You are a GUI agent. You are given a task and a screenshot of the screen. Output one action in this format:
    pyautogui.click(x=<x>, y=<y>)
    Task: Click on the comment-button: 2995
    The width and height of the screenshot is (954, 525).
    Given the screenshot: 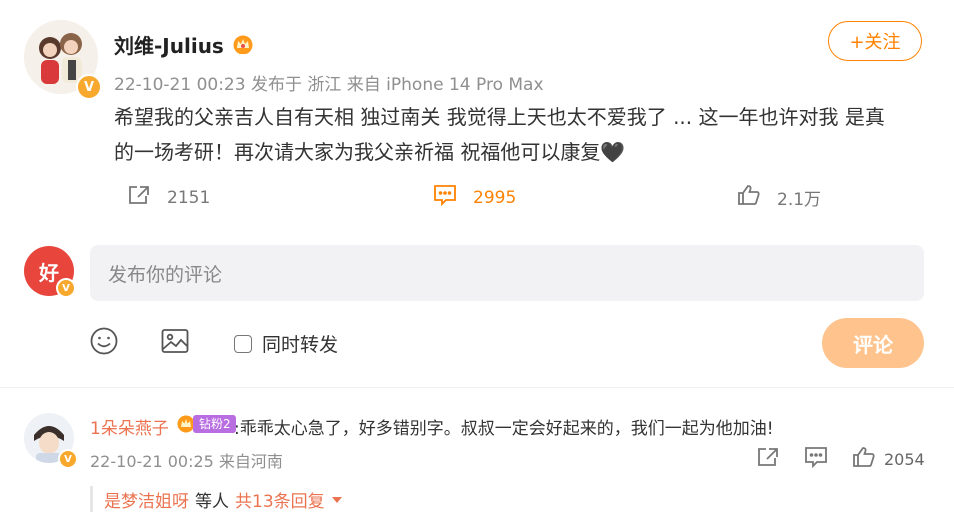 What is the action you would take?
    pyautogui.click(x=474, y=197)
    